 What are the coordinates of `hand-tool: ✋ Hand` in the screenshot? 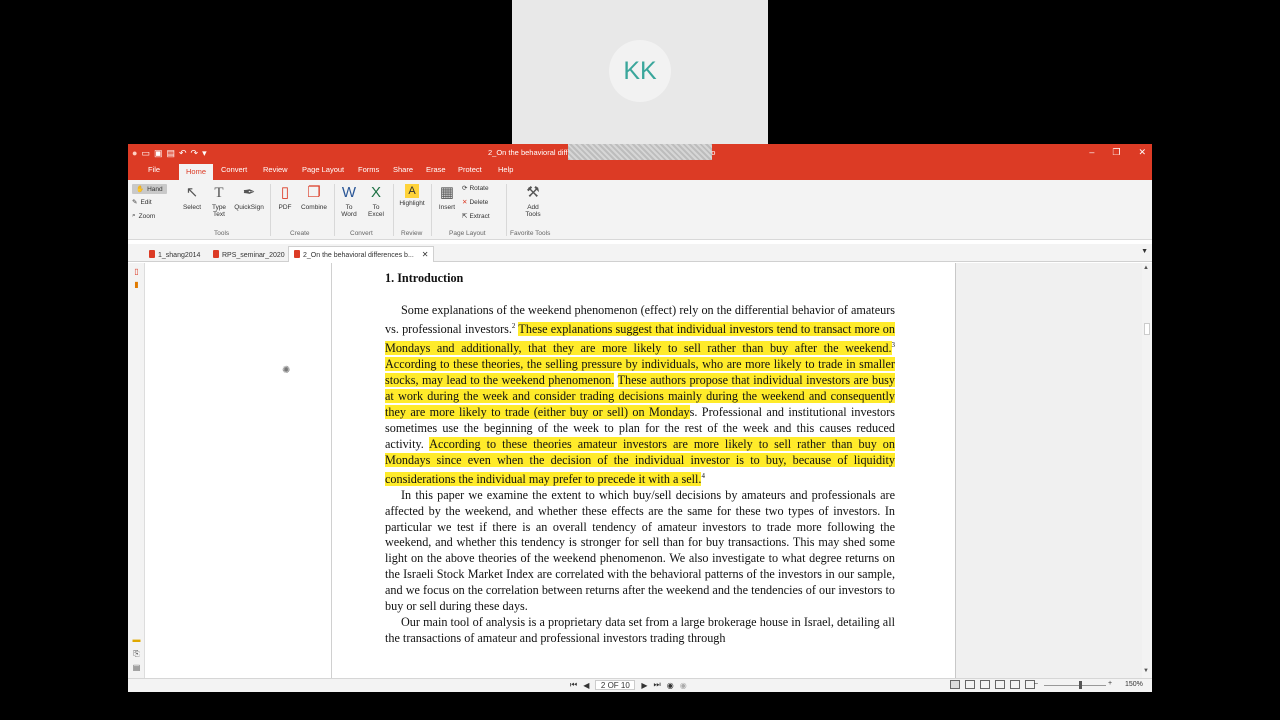 It's located at (149, 189).